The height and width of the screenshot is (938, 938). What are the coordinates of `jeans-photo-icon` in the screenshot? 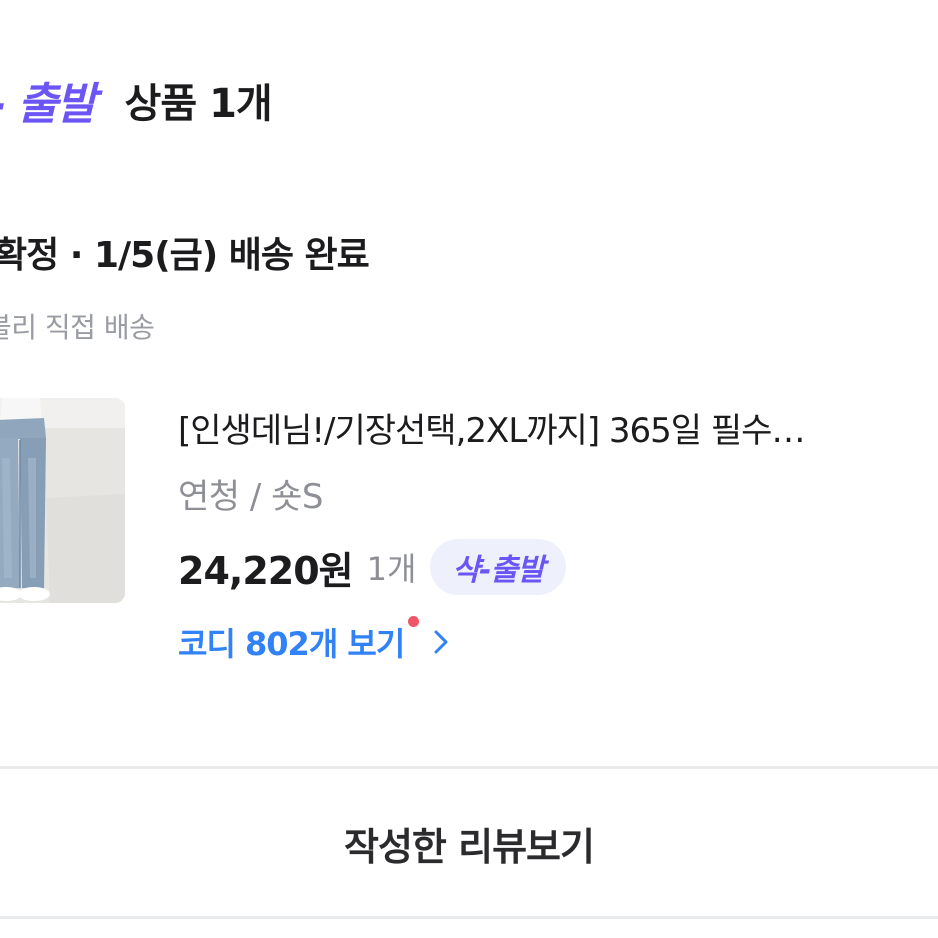 It's located at (62, 500).